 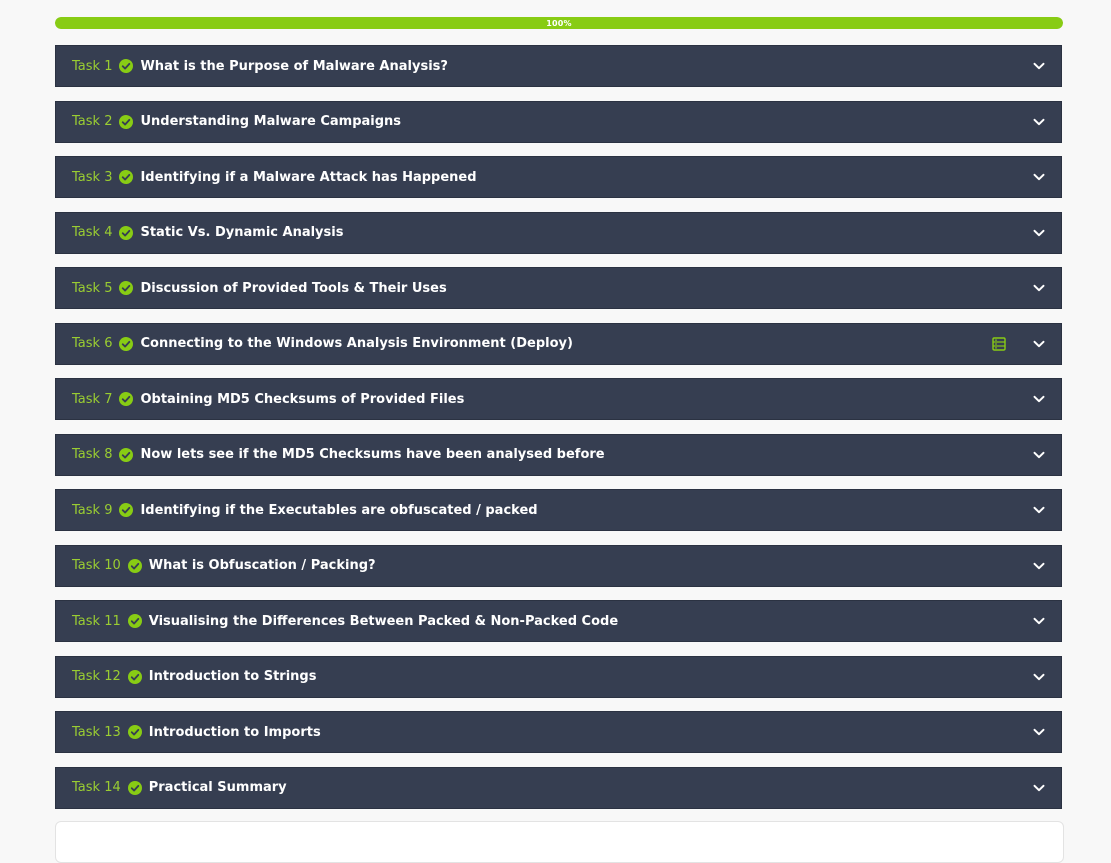 I want to click on progress-bar: 100%, so click(x=559, y=23).